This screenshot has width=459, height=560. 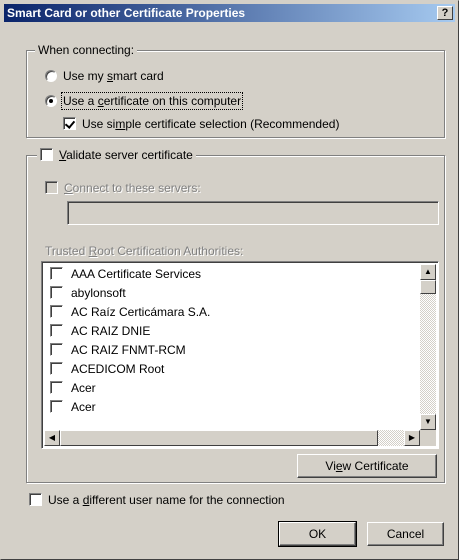 I want to click on certificate-radio-icon, so click(x=51, y=101).